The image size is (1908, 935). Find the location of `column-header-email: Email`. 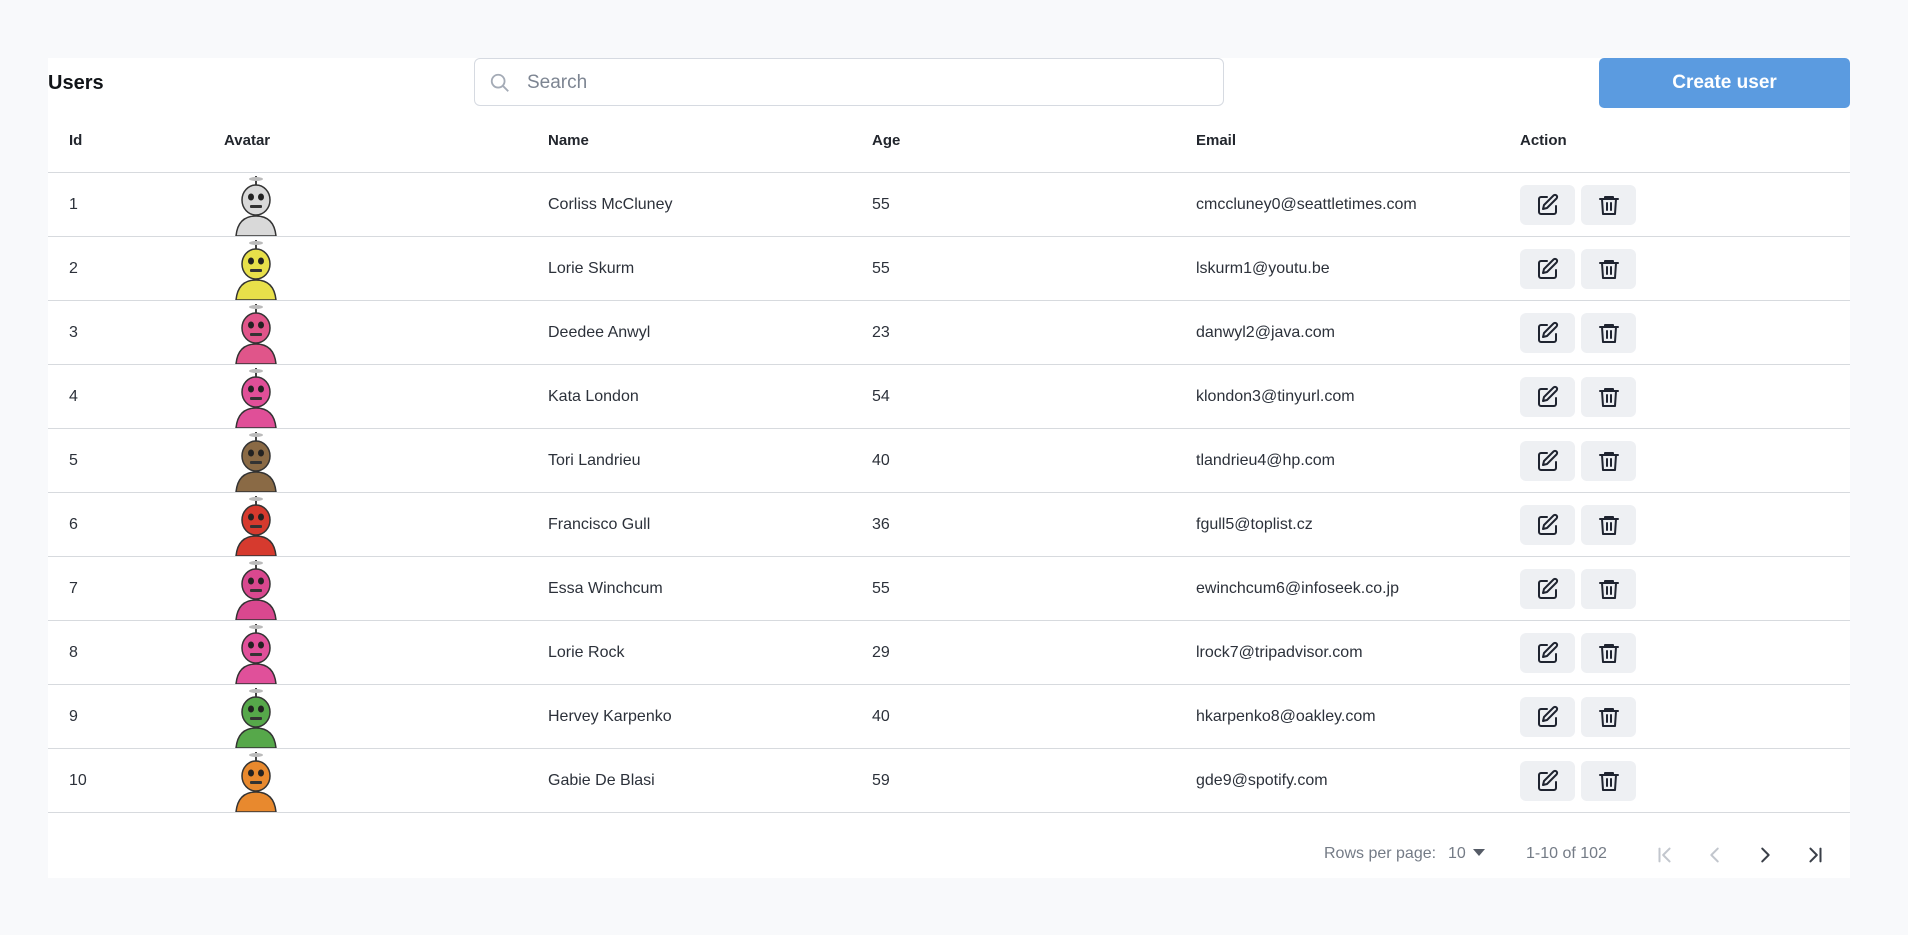

column-header-email: Email is located at coordinates (1358, 140).